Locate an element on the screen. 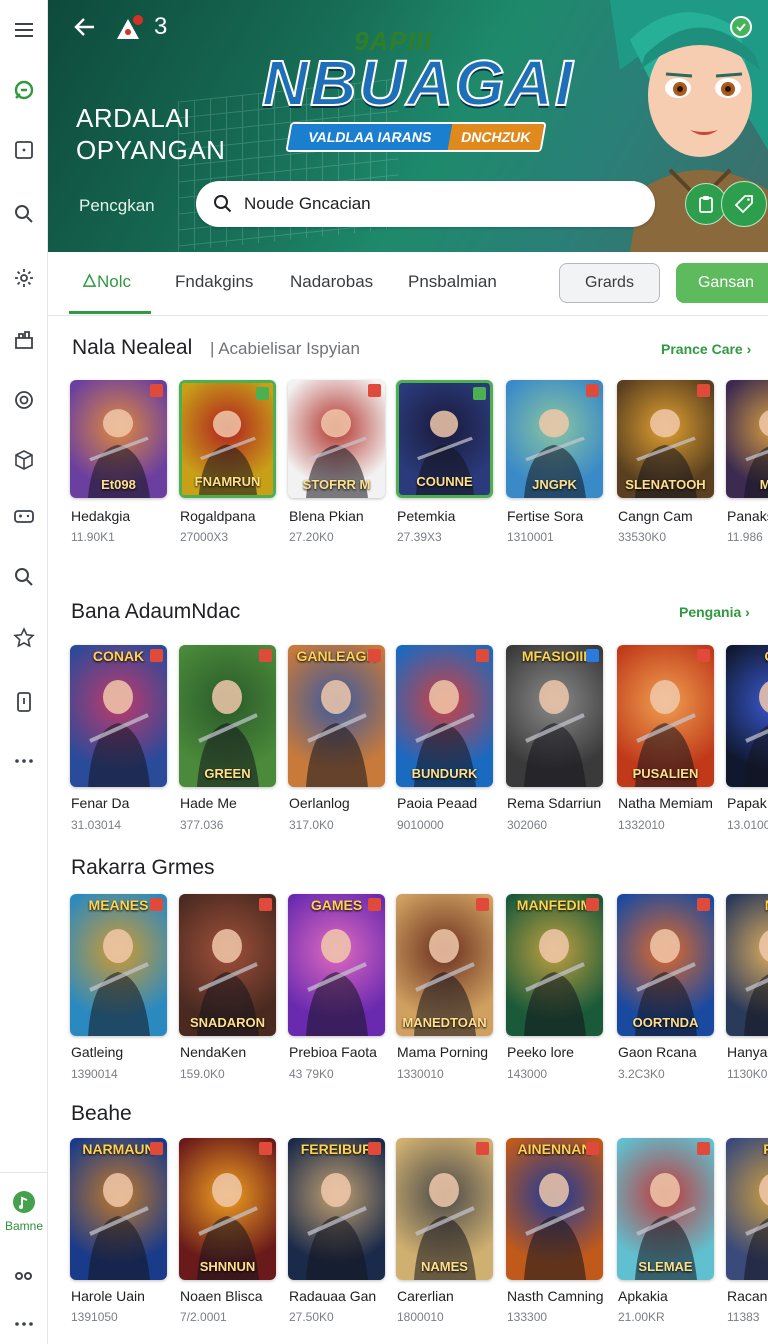  game-cover-image: MFASIOIII is located at coordinates (554, 716).